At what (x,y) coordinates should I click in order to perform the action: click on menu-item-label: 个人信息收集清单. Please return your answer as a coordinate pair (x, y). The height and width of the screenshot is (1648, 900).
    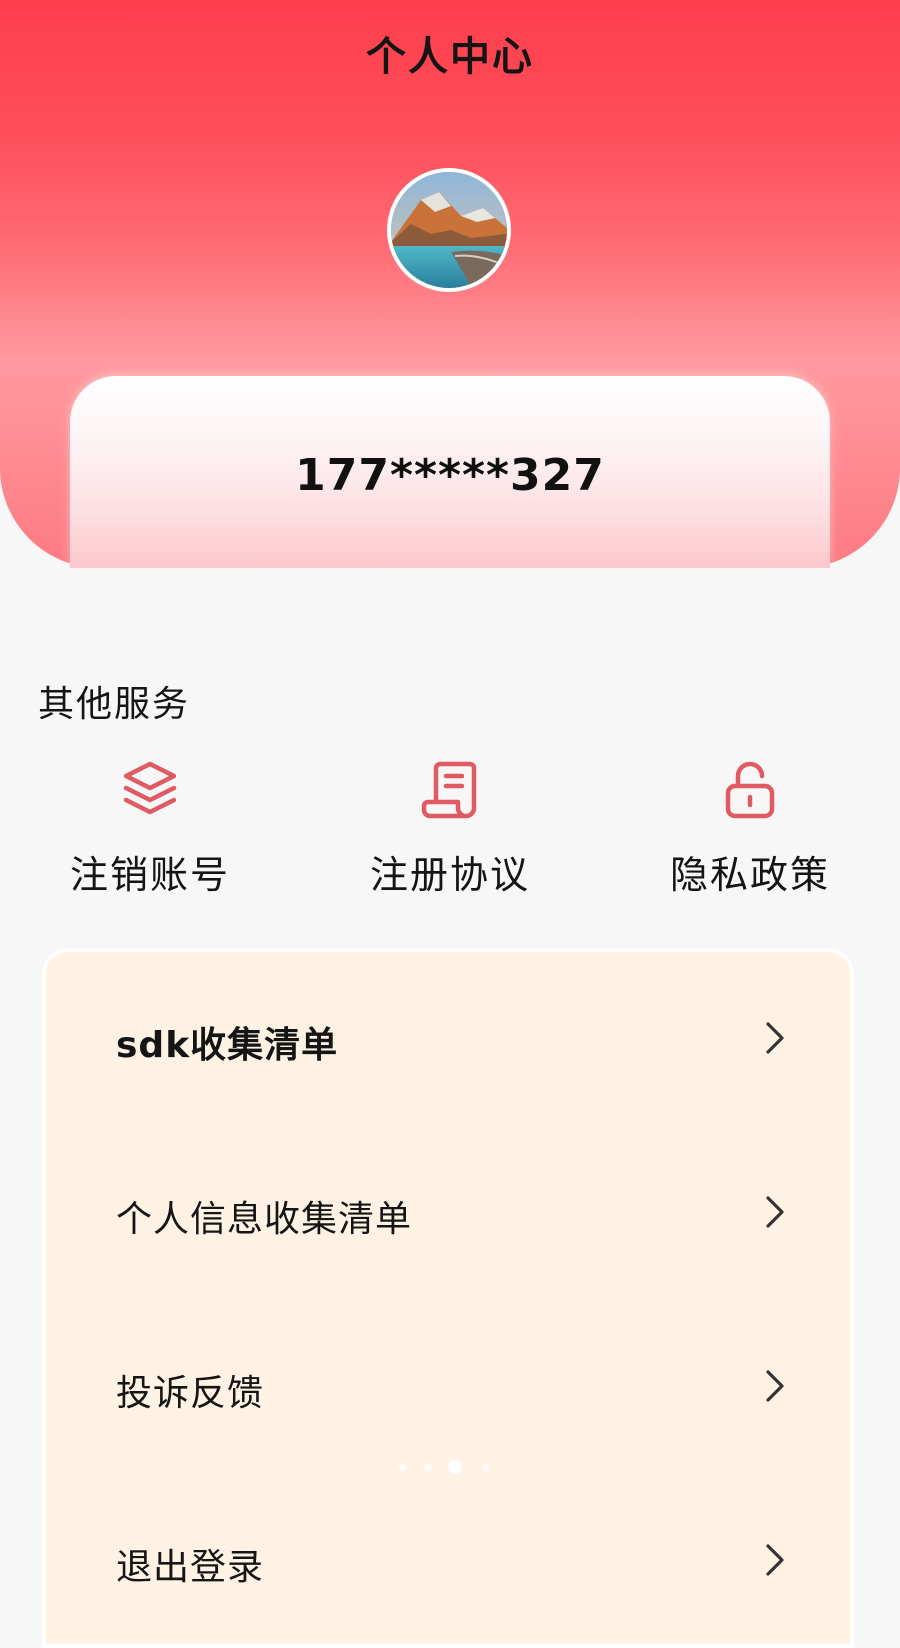
    Looking at the image, I should click on (264, 1219).